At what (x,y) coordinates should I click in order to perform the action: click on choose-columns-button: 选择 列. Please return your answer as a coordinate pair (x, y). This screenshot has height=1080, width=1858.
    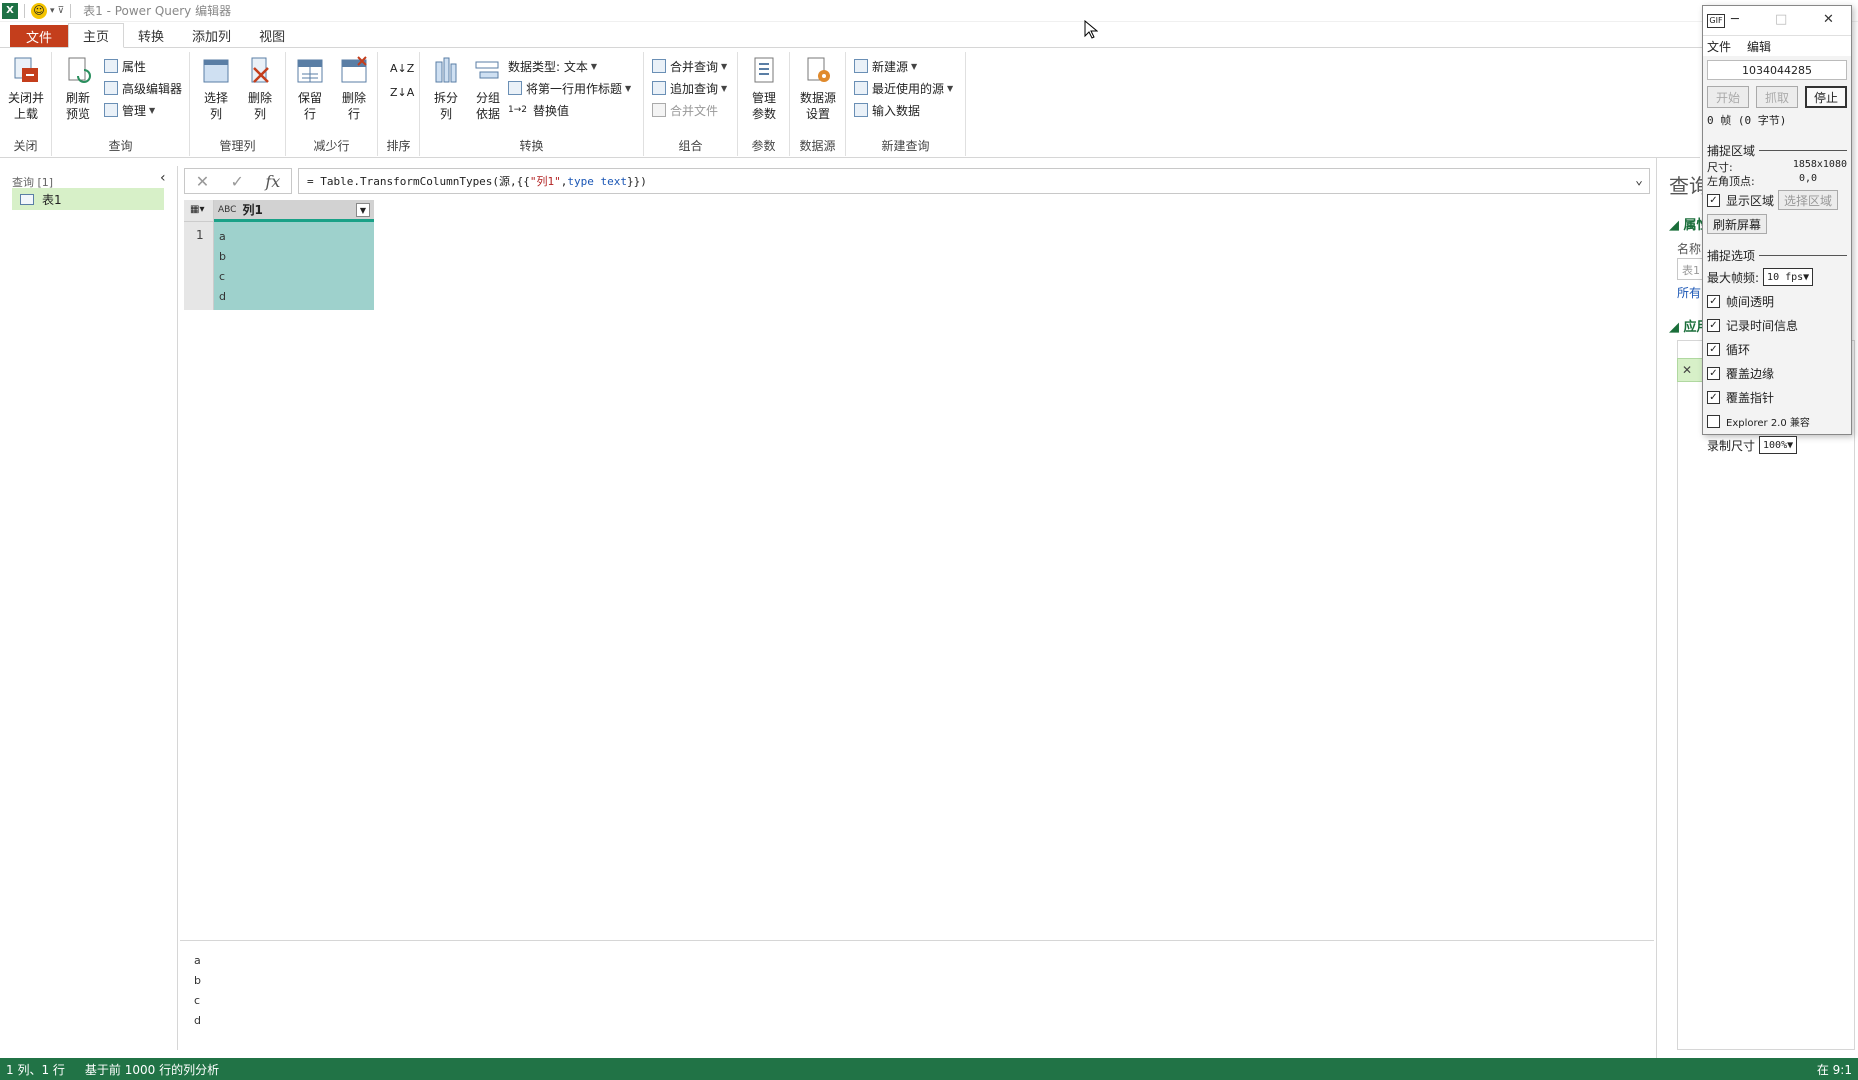
    Looking at the image, I should click on (216, 92).